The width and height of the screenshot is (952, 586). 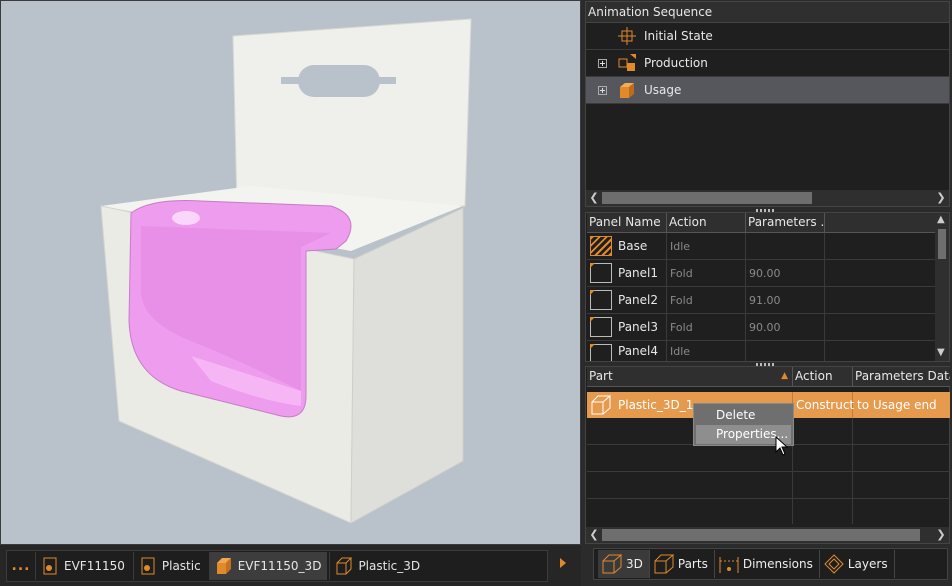 I want to click on mouse-pointer-icon, so click(x=782, y=446).